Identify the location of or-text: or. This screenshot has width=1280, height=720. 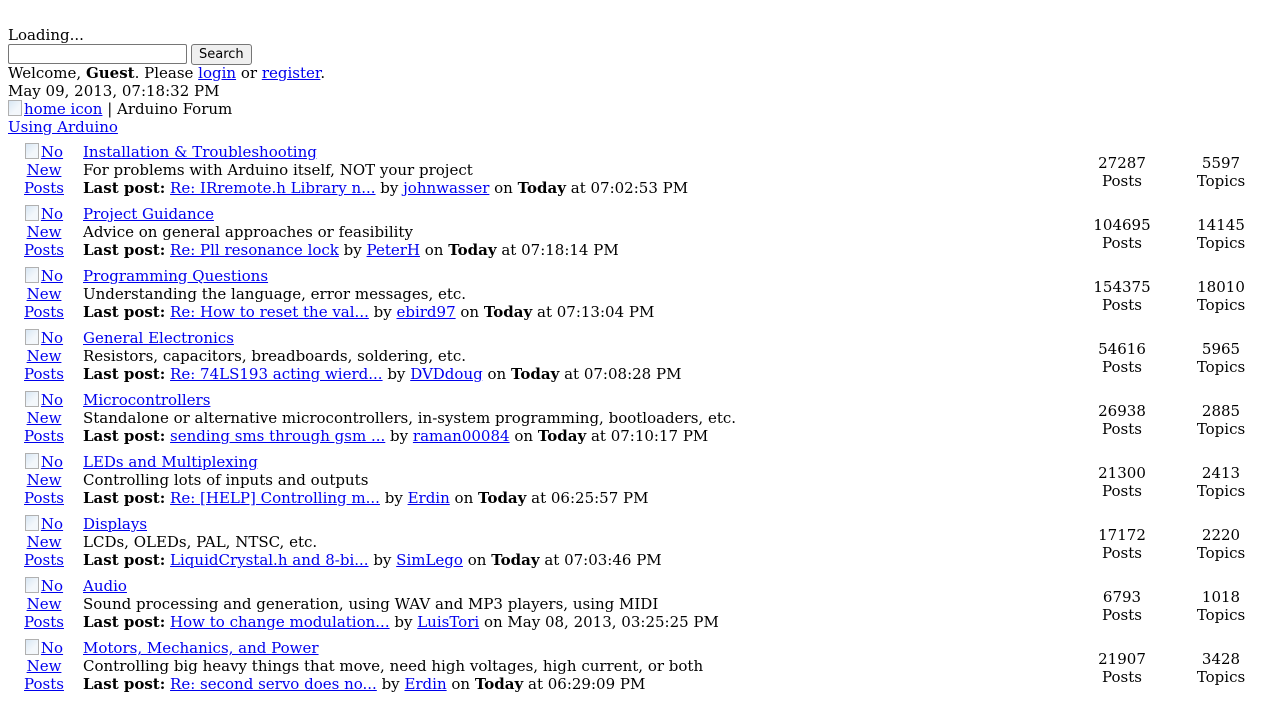
(249, 73).